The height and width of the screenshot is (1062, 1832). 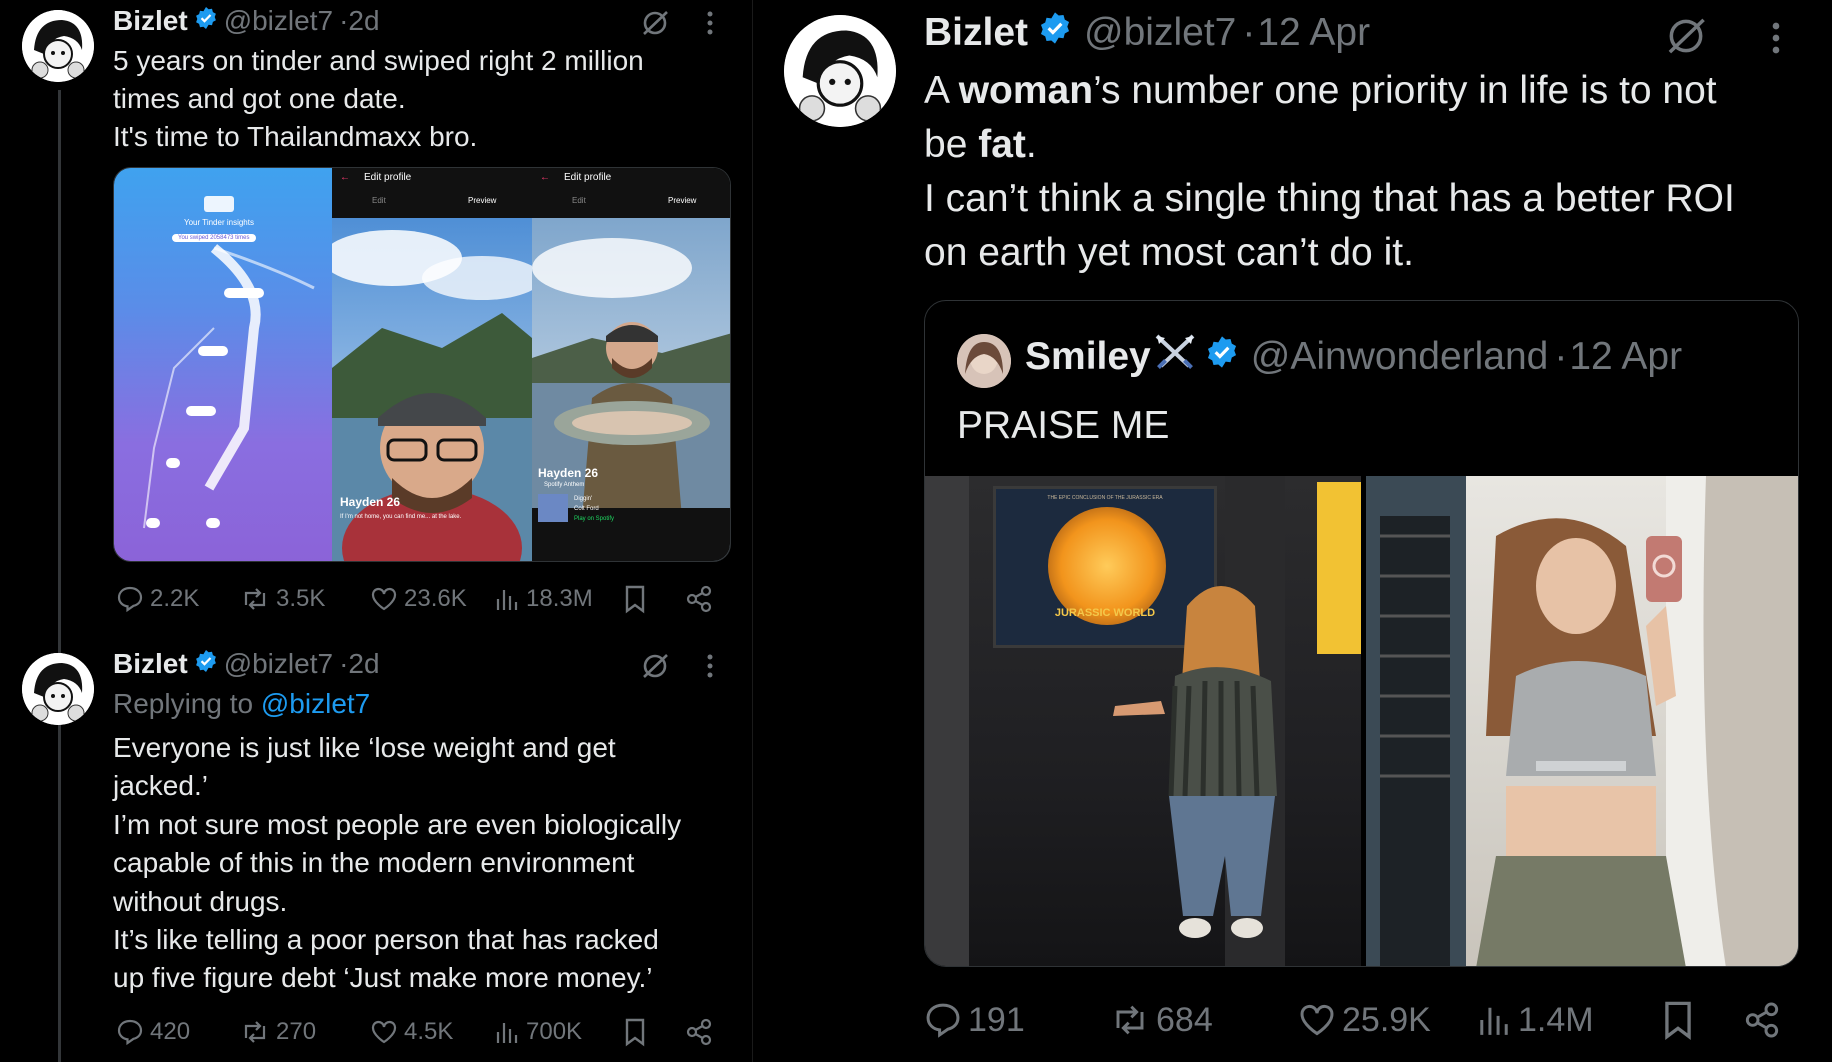 What do you see at coordinates (418, 599) in the screenshot?
I see `like-button: 23.6K` at bounding box center [418, 599].